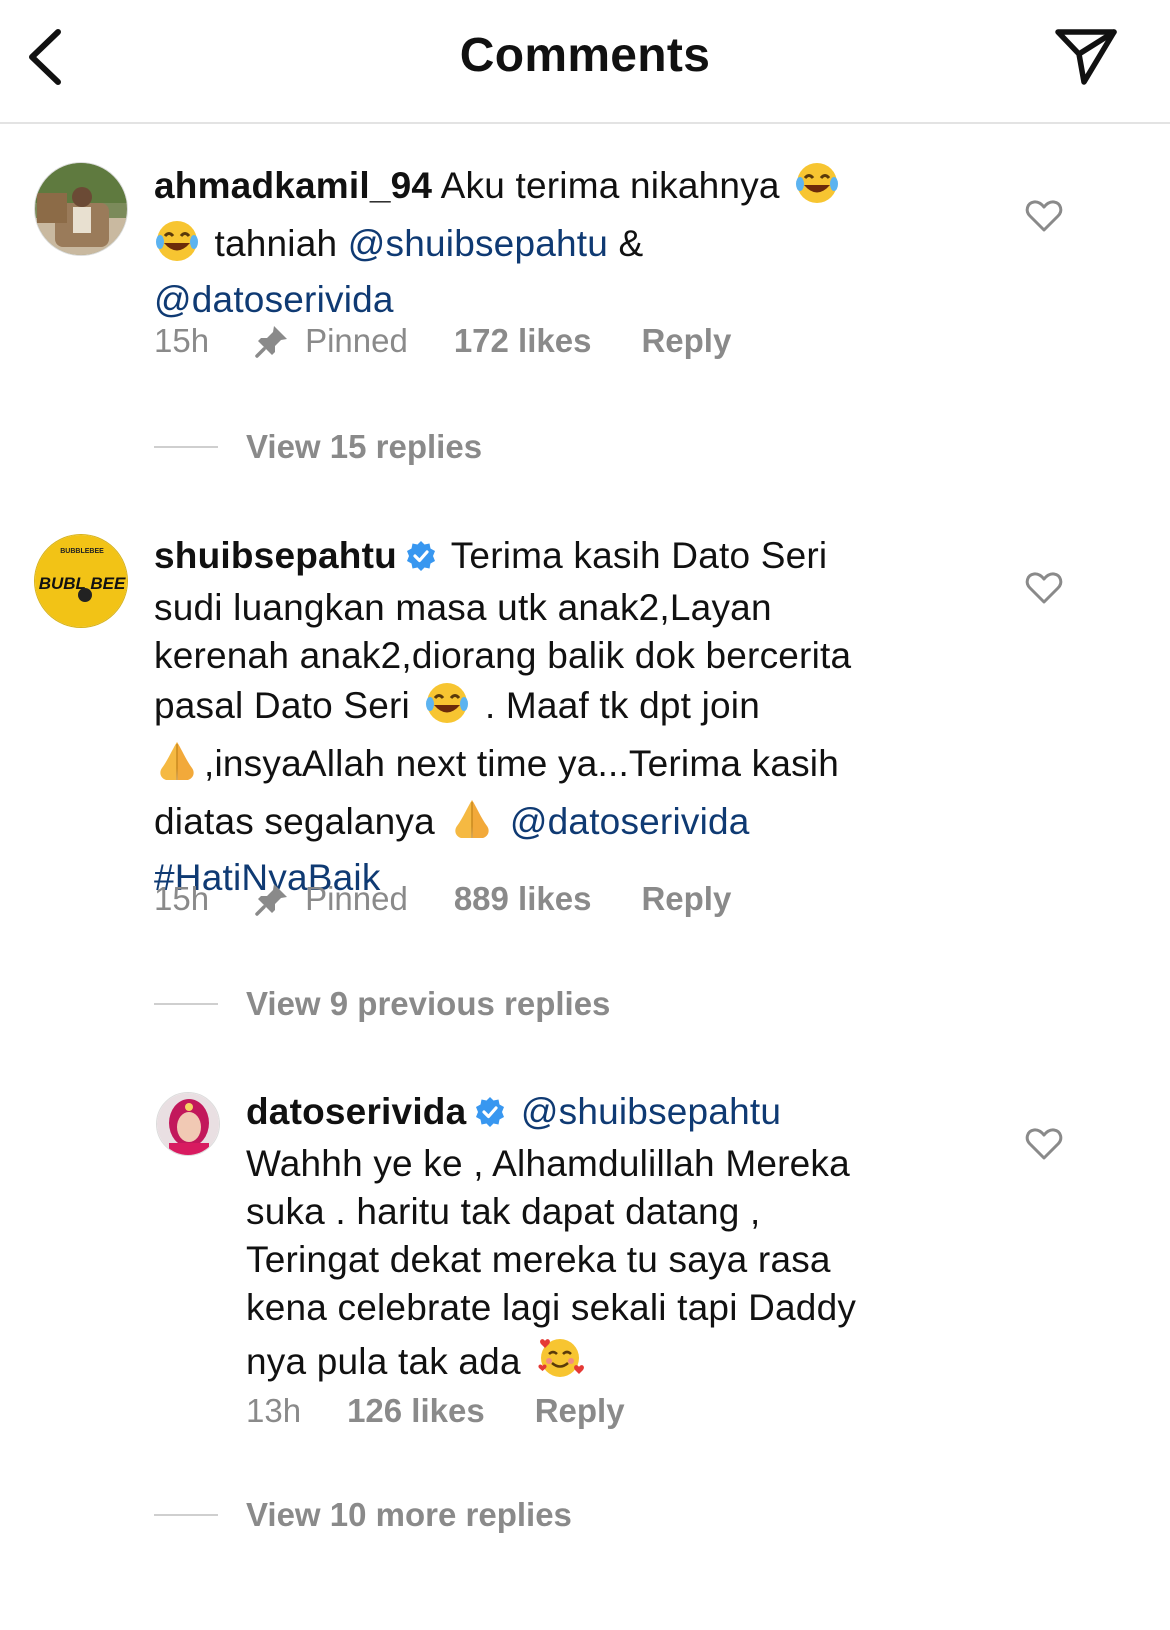 This screenshot has height=1630, width=1170. I want to click on avatar-logo-top-text: BUBBLEBEE, so click(82, 551).